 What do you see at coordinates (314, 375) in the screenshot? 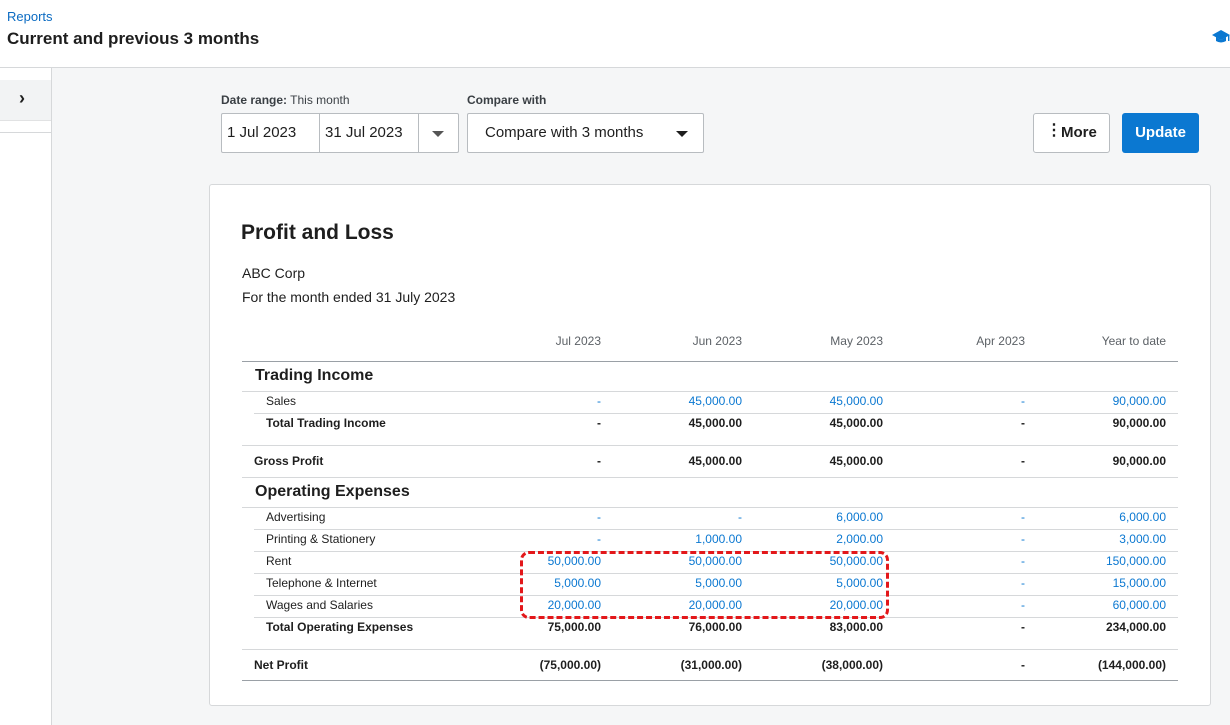
I see `section-title-trading-income: Trading Income` at bounding box center [314, 375].